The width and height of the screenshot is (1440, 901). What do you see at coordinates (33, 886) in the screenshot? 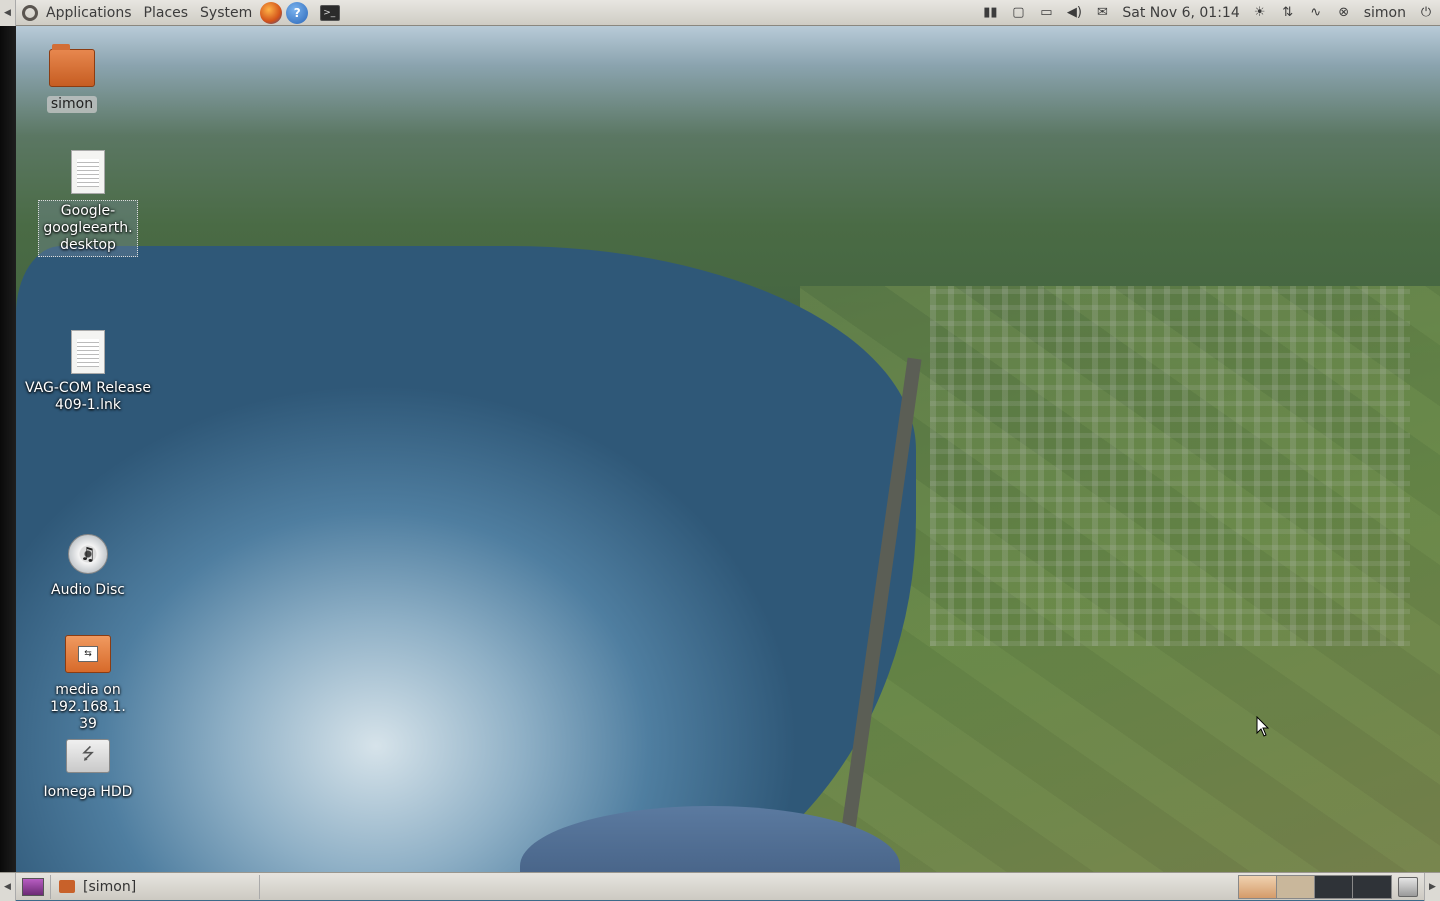
I see `show-desktop-button` at bounding box center [33, 886].